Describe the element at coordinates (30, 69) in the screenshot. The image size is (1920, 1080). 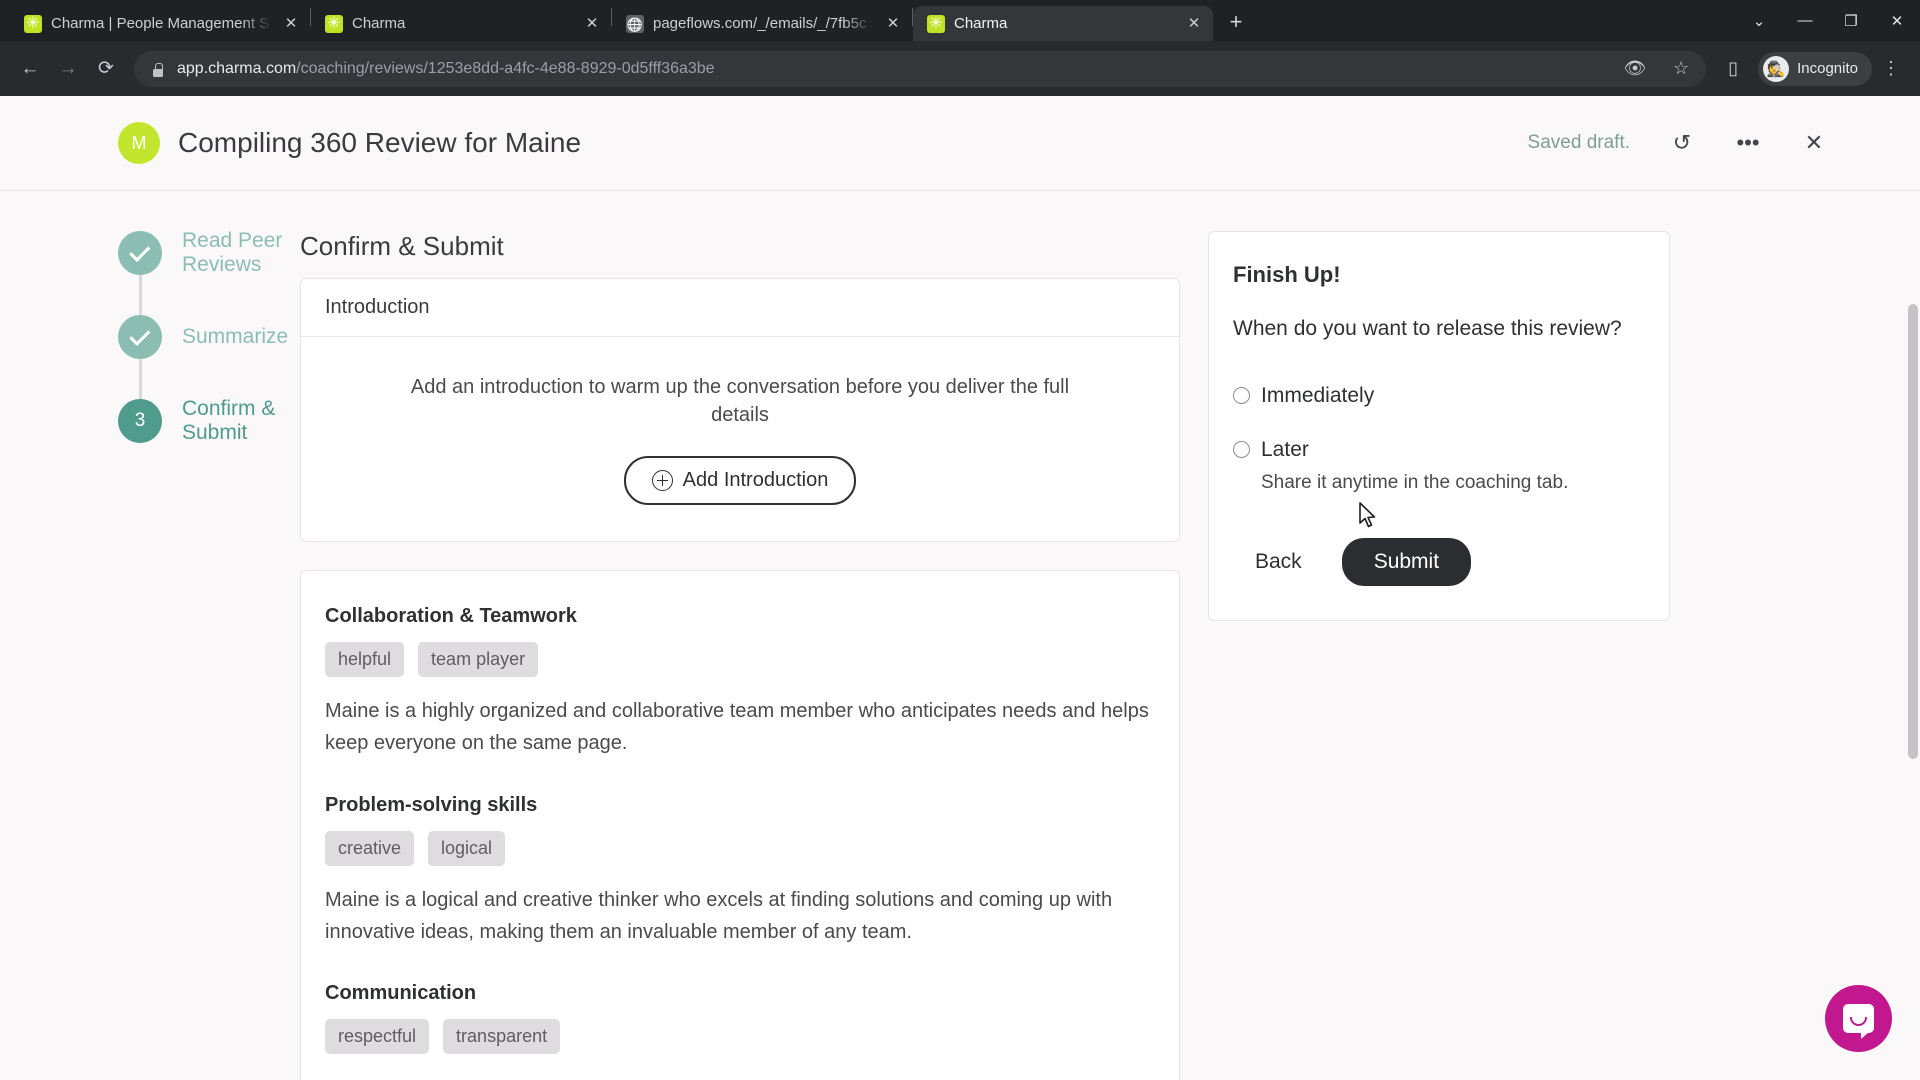
I see `back-icon: ←` at that location.